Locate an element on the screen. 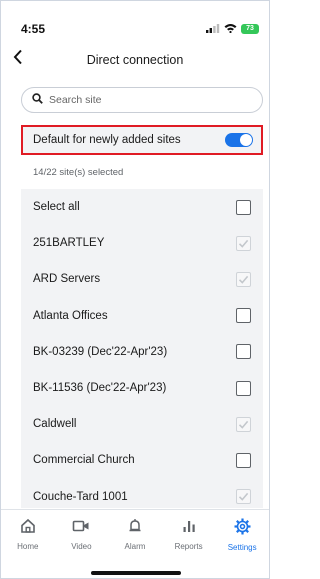 The height and width of the screenshot is (579, 320). tab-settings: Settings is located at coordinates (242, 535).